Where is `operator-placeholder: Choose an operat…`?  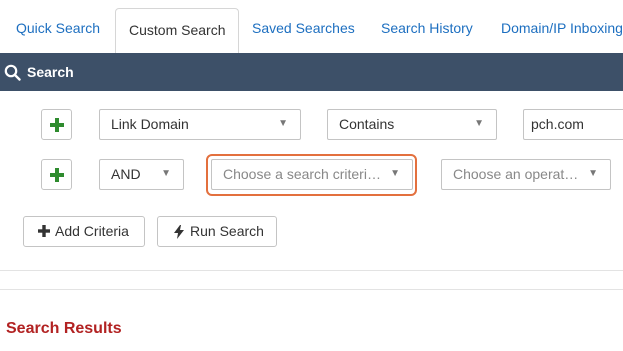
operator-placeholder: Choose an operat… is located at coordinates (516, 174).